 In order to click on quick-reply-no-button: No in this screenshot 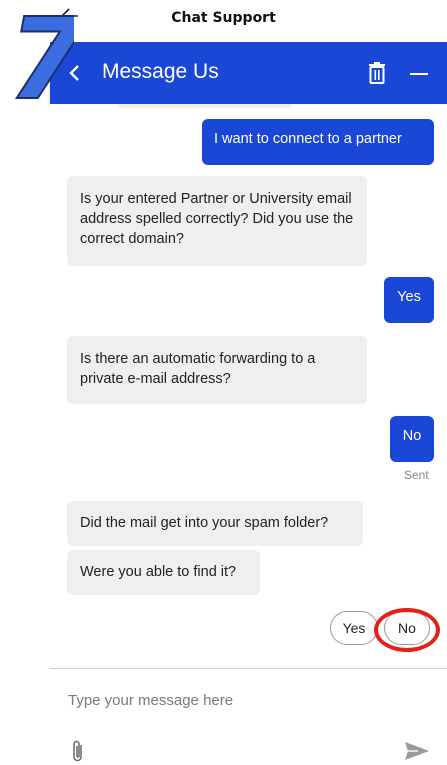, I will do `click(407, 628)`.